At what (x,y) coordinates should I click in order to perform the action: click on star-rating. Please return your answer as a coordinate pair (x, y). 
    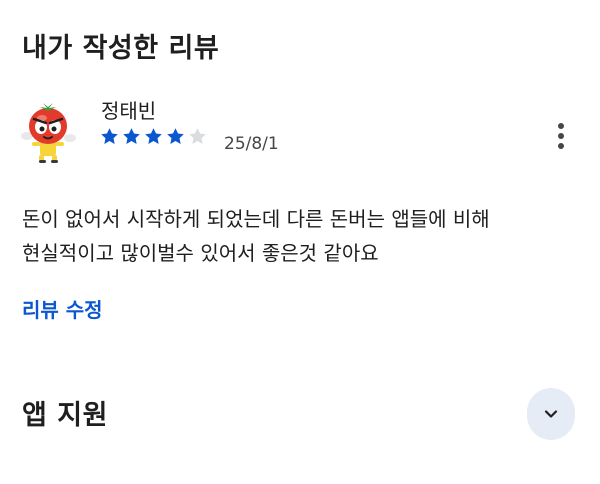
    Looking at the image, I should click on (153, 136).